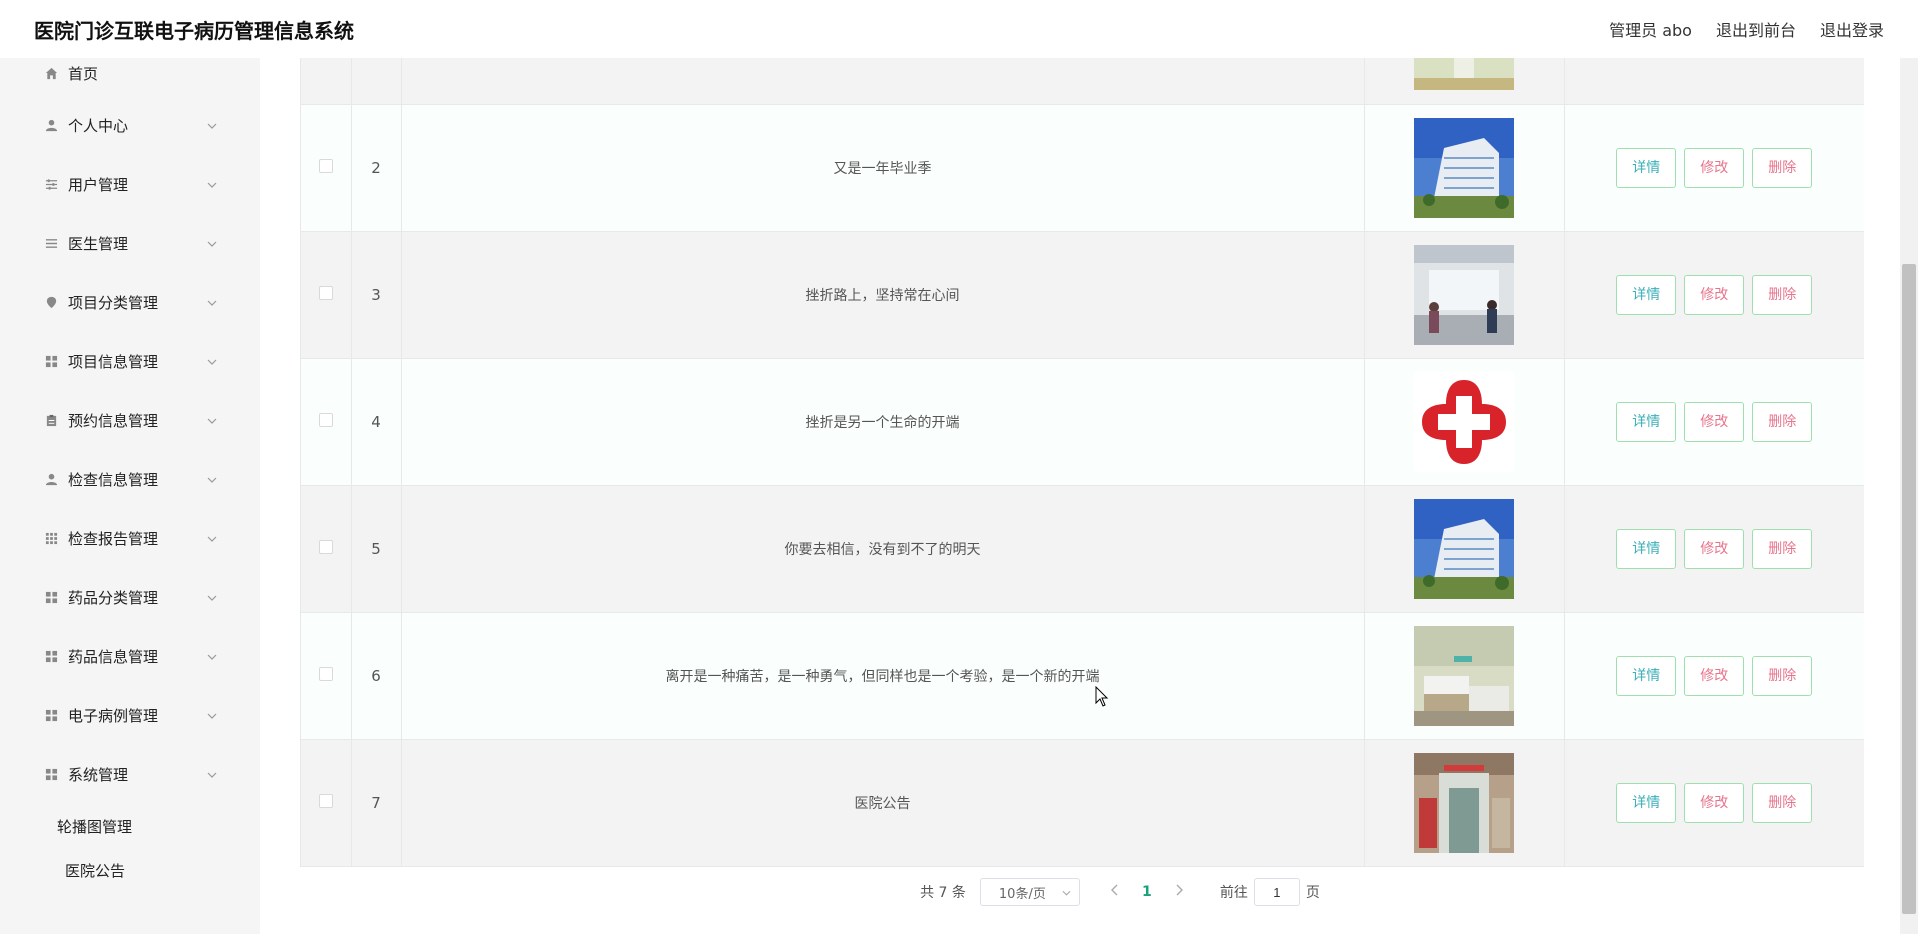 The width and height of the screenshot is (1918, 934). I want to click on page-size-select: 10条/页, so click(1029, 892).